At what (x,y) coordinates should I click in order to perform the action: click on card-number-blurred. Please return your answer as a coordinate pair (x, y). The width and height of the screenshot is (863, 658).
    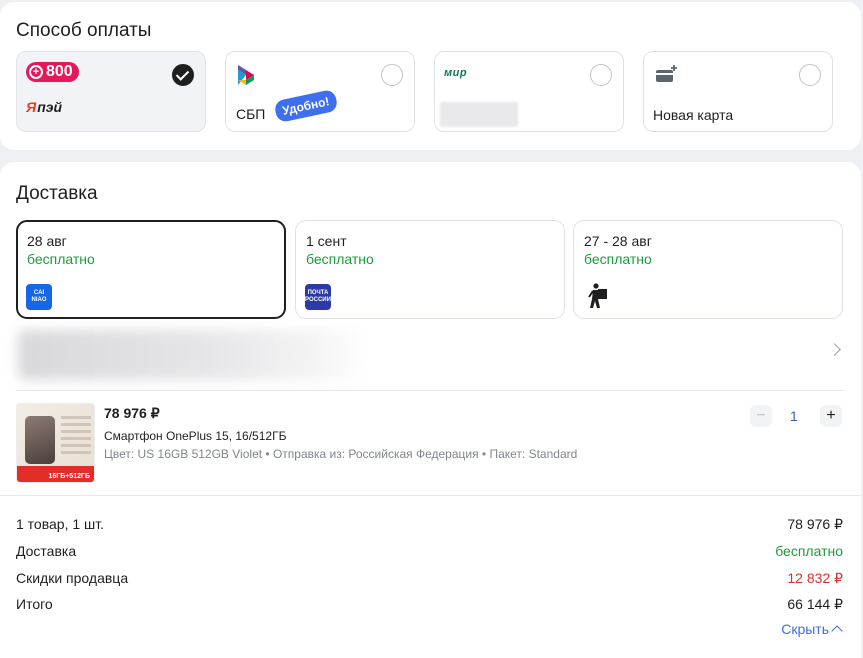
    Looking at the image, I should click on (479, 114).